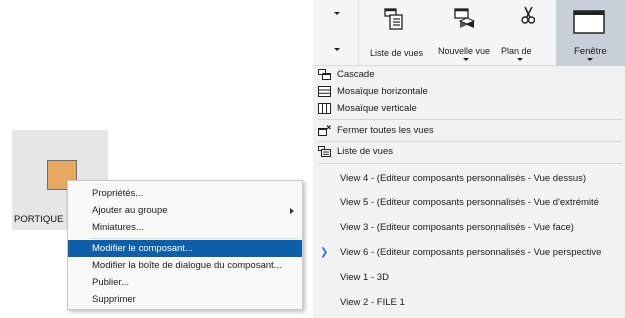  What do you see at coordinates (469, 278) in the screenshot?
I see `view-item: View 1 - 3D` at bounding box center [469, 278].